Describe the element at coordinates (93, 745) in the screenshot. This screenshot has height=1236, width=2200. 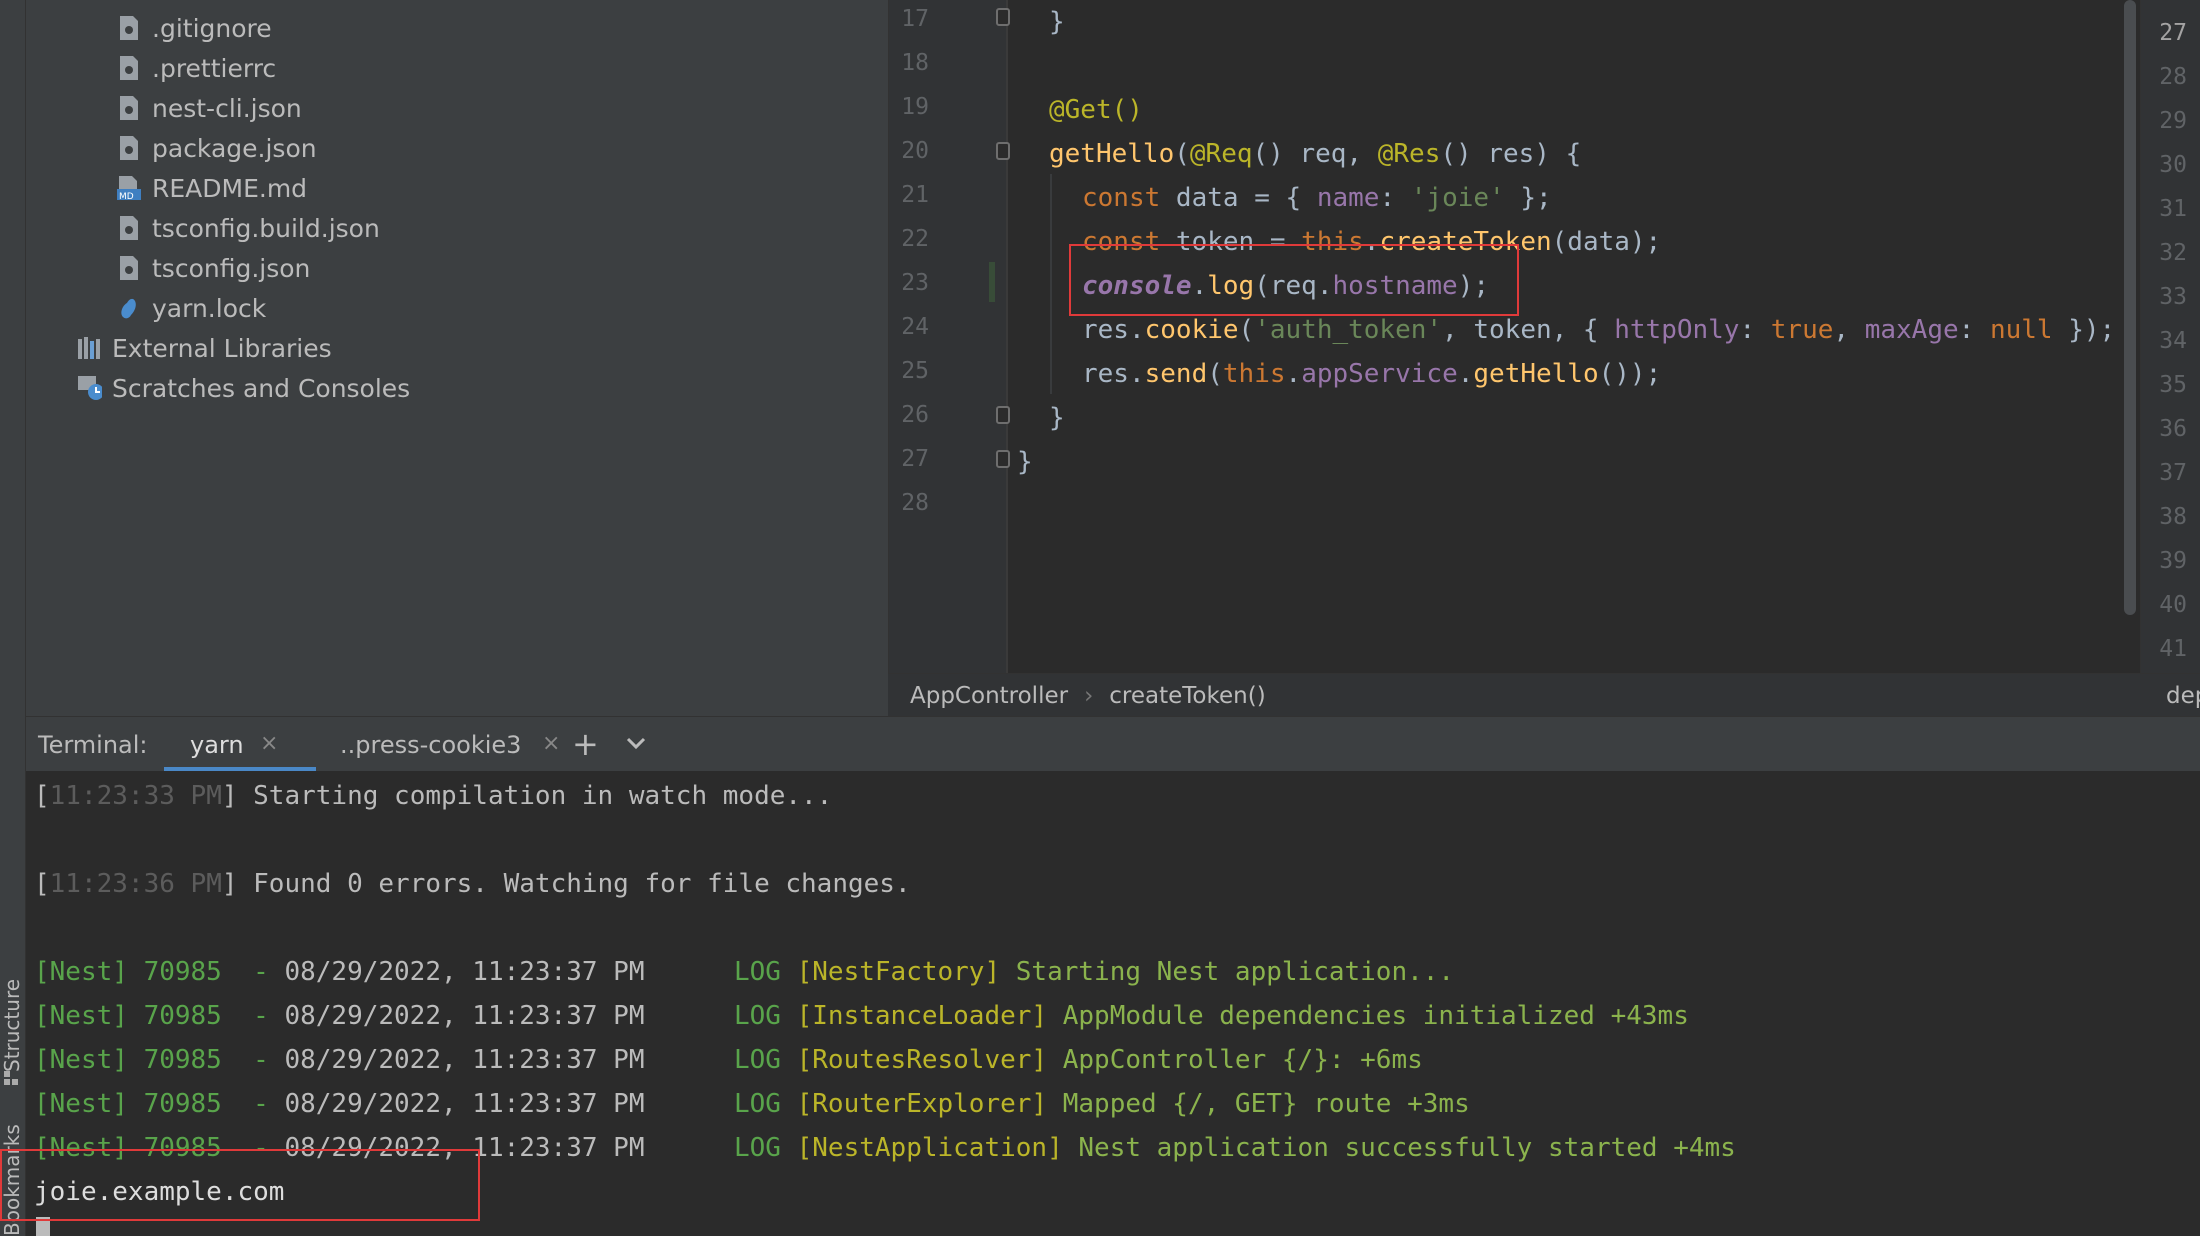
I see `terminal-label: Terminal:` at that location.